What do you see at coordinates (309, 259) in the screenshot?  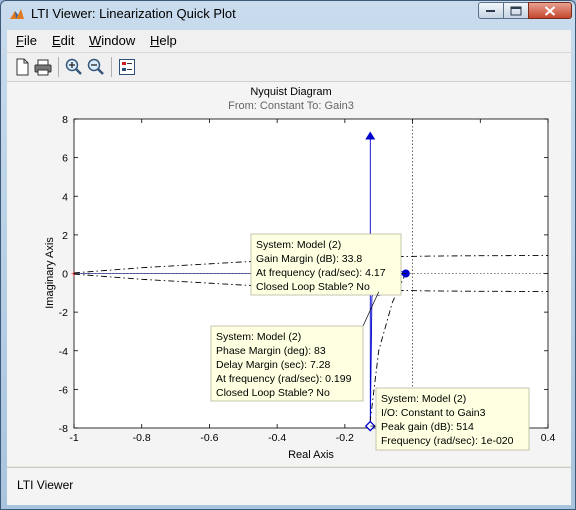 I see `datatip-line: Gain Margin (dB): 33.8` at bounding box center [309, 259].